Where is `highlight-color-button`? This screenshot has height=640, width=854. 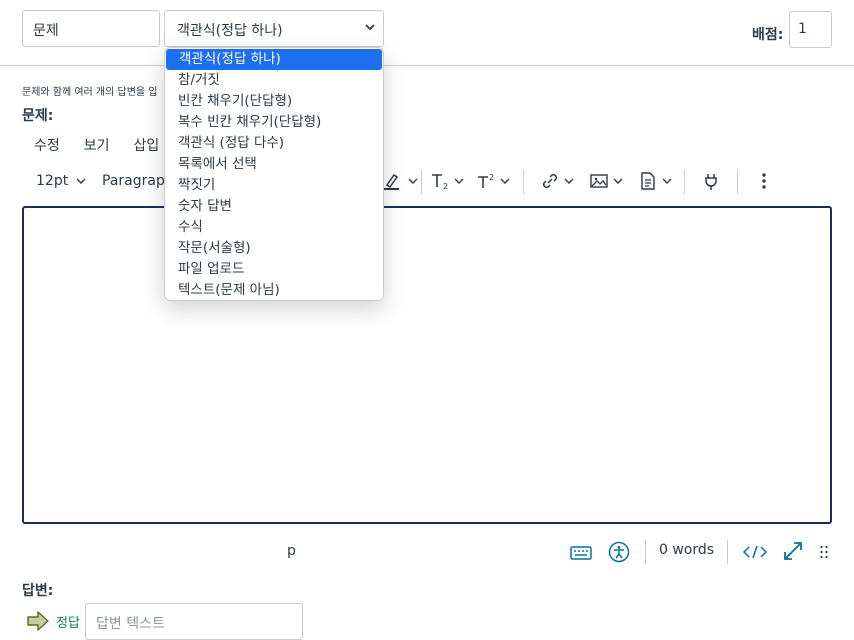
highlight-color-button is located at coordinates (401, 181).